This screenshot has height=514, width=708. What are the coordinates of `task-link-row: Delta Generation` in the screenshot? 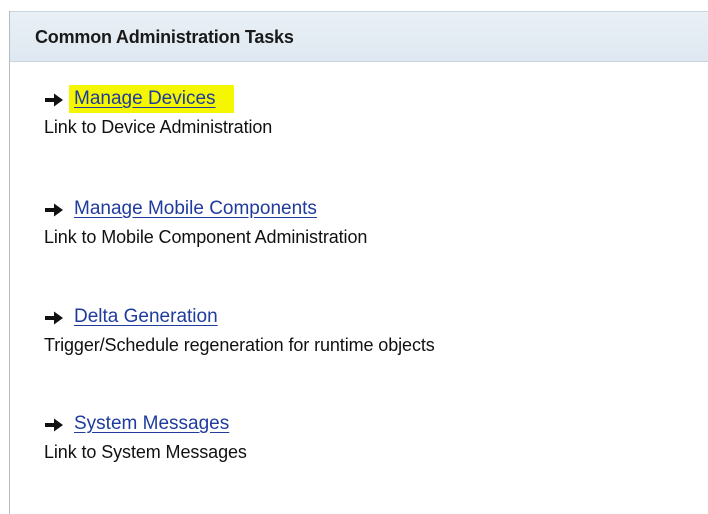 It's located at (239, 318).